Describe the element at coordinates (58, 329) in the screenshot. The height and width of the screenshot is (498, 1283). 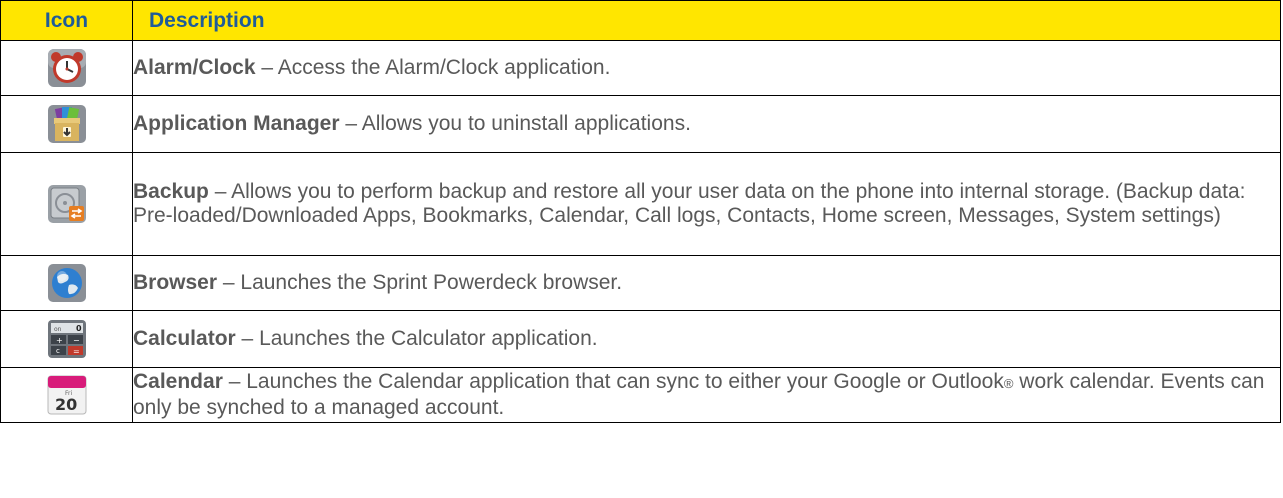
I see `calc-on-label: on` at that location.